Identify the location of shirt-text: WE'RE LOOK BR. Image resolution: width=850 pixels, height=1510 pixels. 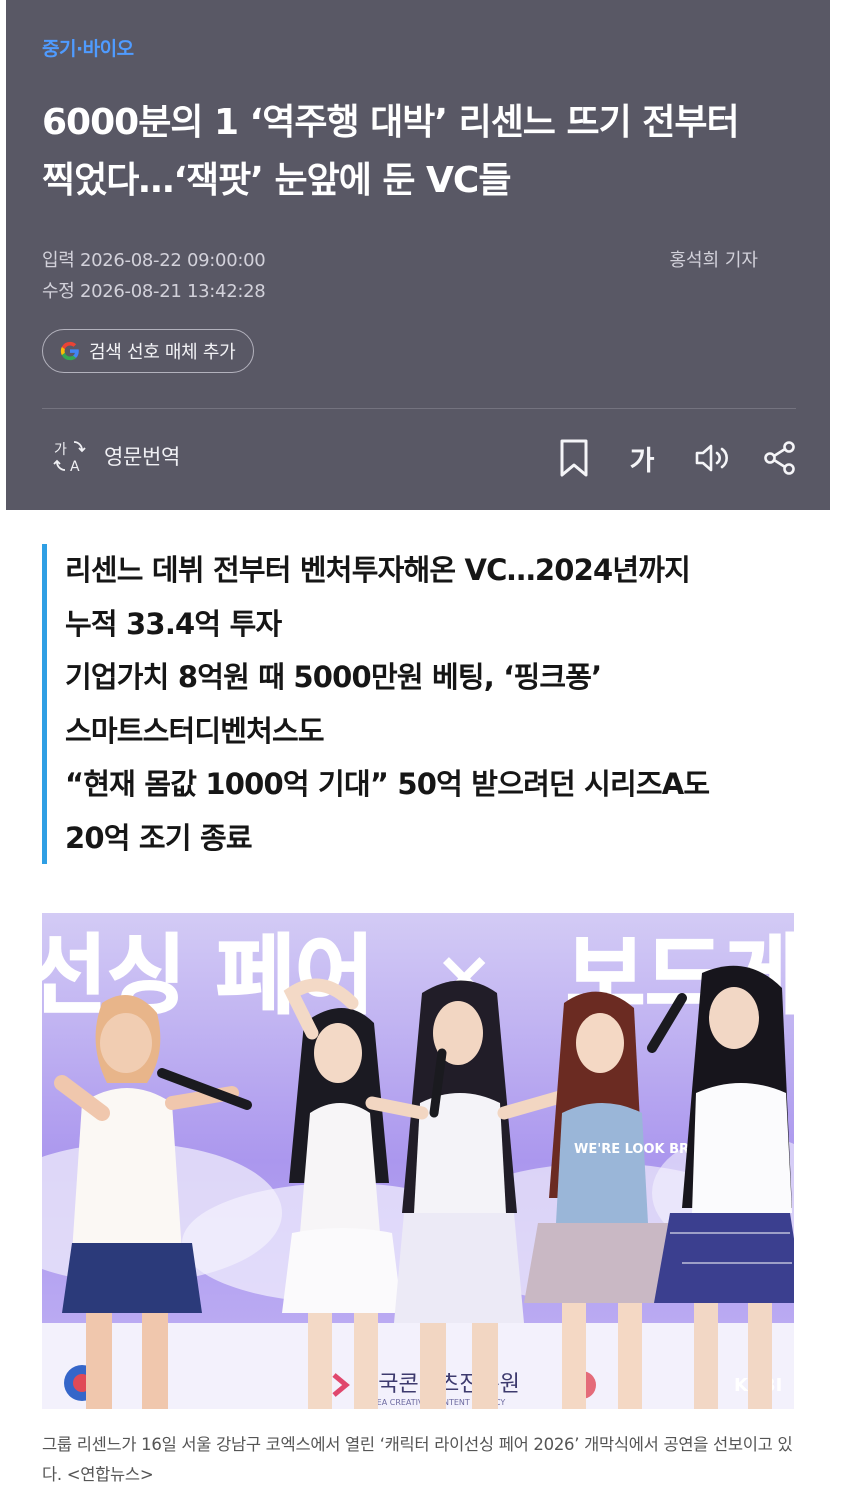
(631, 1149).